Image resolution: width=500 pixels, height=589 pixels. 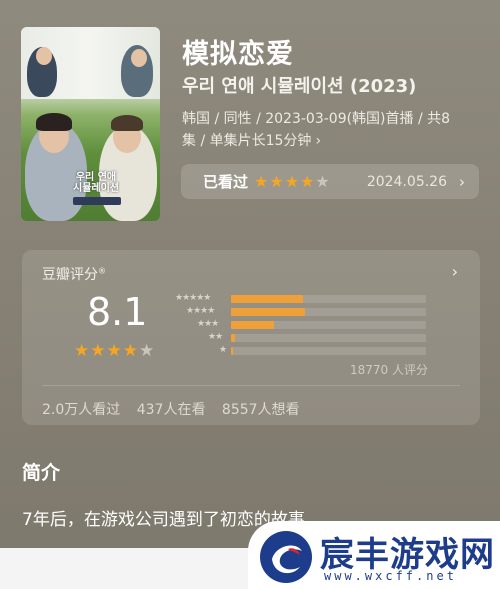 What do you see at coordinates (389, 370) in the screenshot?
I see `rating-count: 18770 人评分` at bounding box center [389, 370].